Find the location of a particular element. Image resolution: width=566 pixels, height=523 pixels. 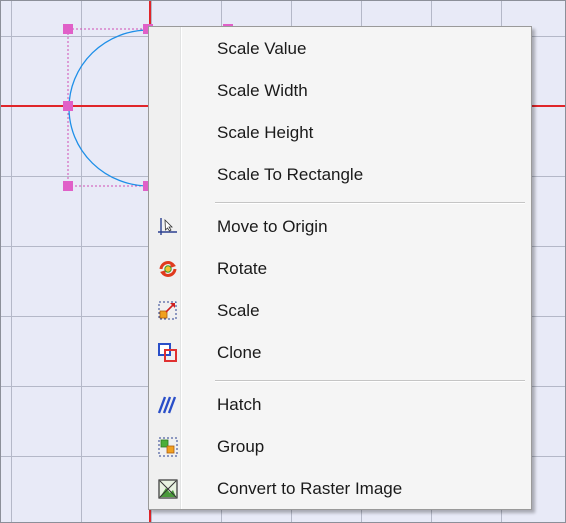

menu-item-label: Scale To Rectangle is located at coordinates (290, 174).